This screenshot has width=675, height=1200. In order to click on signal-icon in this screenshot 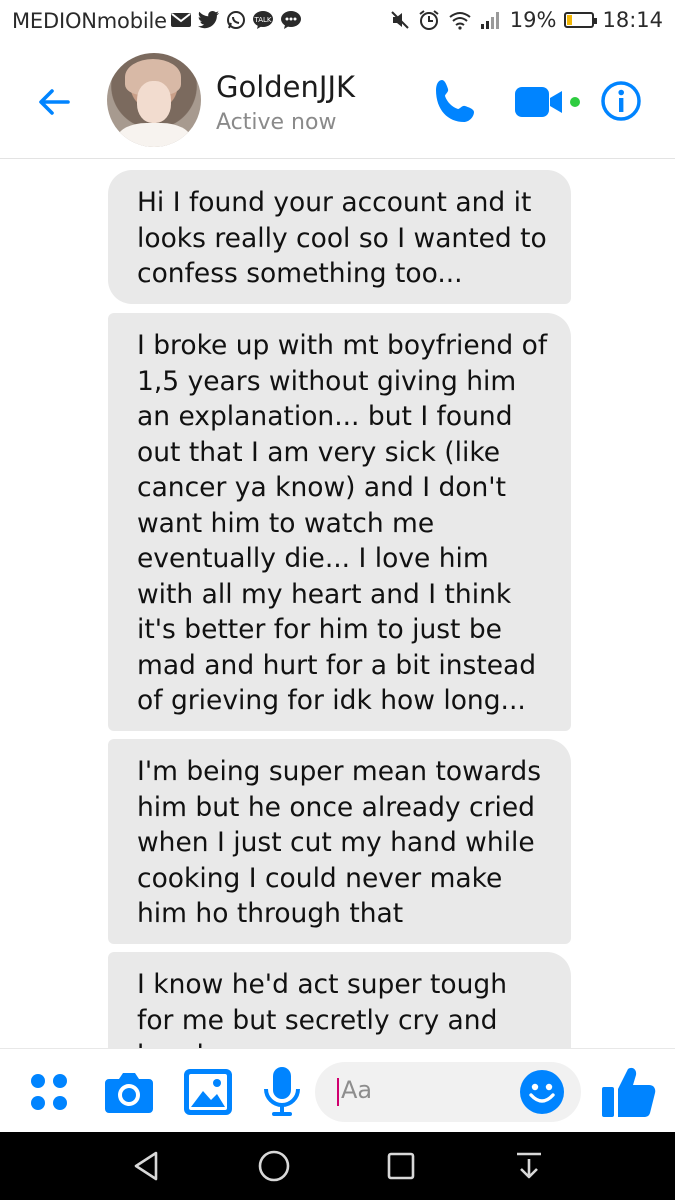, I will do `click(489, 20)`.